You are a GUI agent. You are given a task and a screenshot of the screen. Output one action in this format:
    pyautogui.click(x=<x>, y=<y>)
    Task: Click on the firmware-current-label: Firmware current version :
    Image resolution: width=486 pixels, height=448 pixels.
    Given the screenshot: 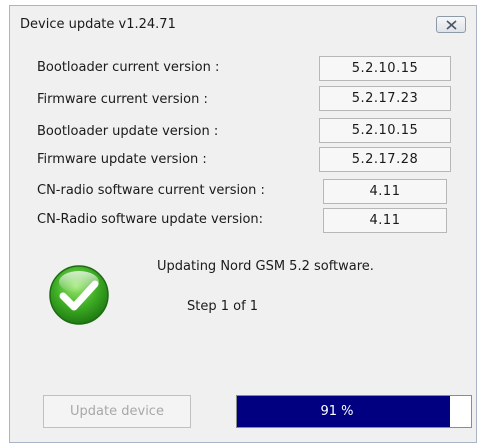 What is the action you would take?
    pyautogui.click(x=122, y=99)
    